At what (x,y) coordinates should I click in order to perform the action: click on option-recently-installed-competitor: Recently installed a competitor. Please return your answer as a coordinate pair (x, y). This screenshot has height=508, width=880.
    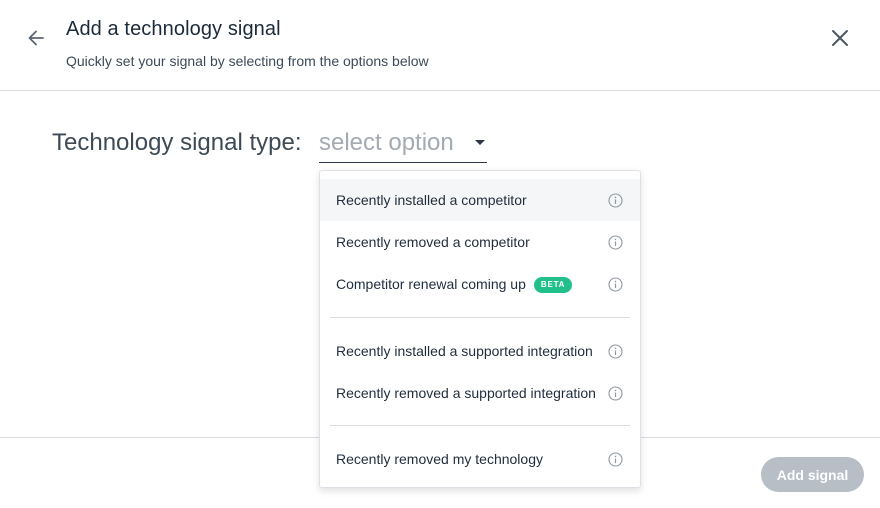
    Looking at the image, I should click on (480, 200).